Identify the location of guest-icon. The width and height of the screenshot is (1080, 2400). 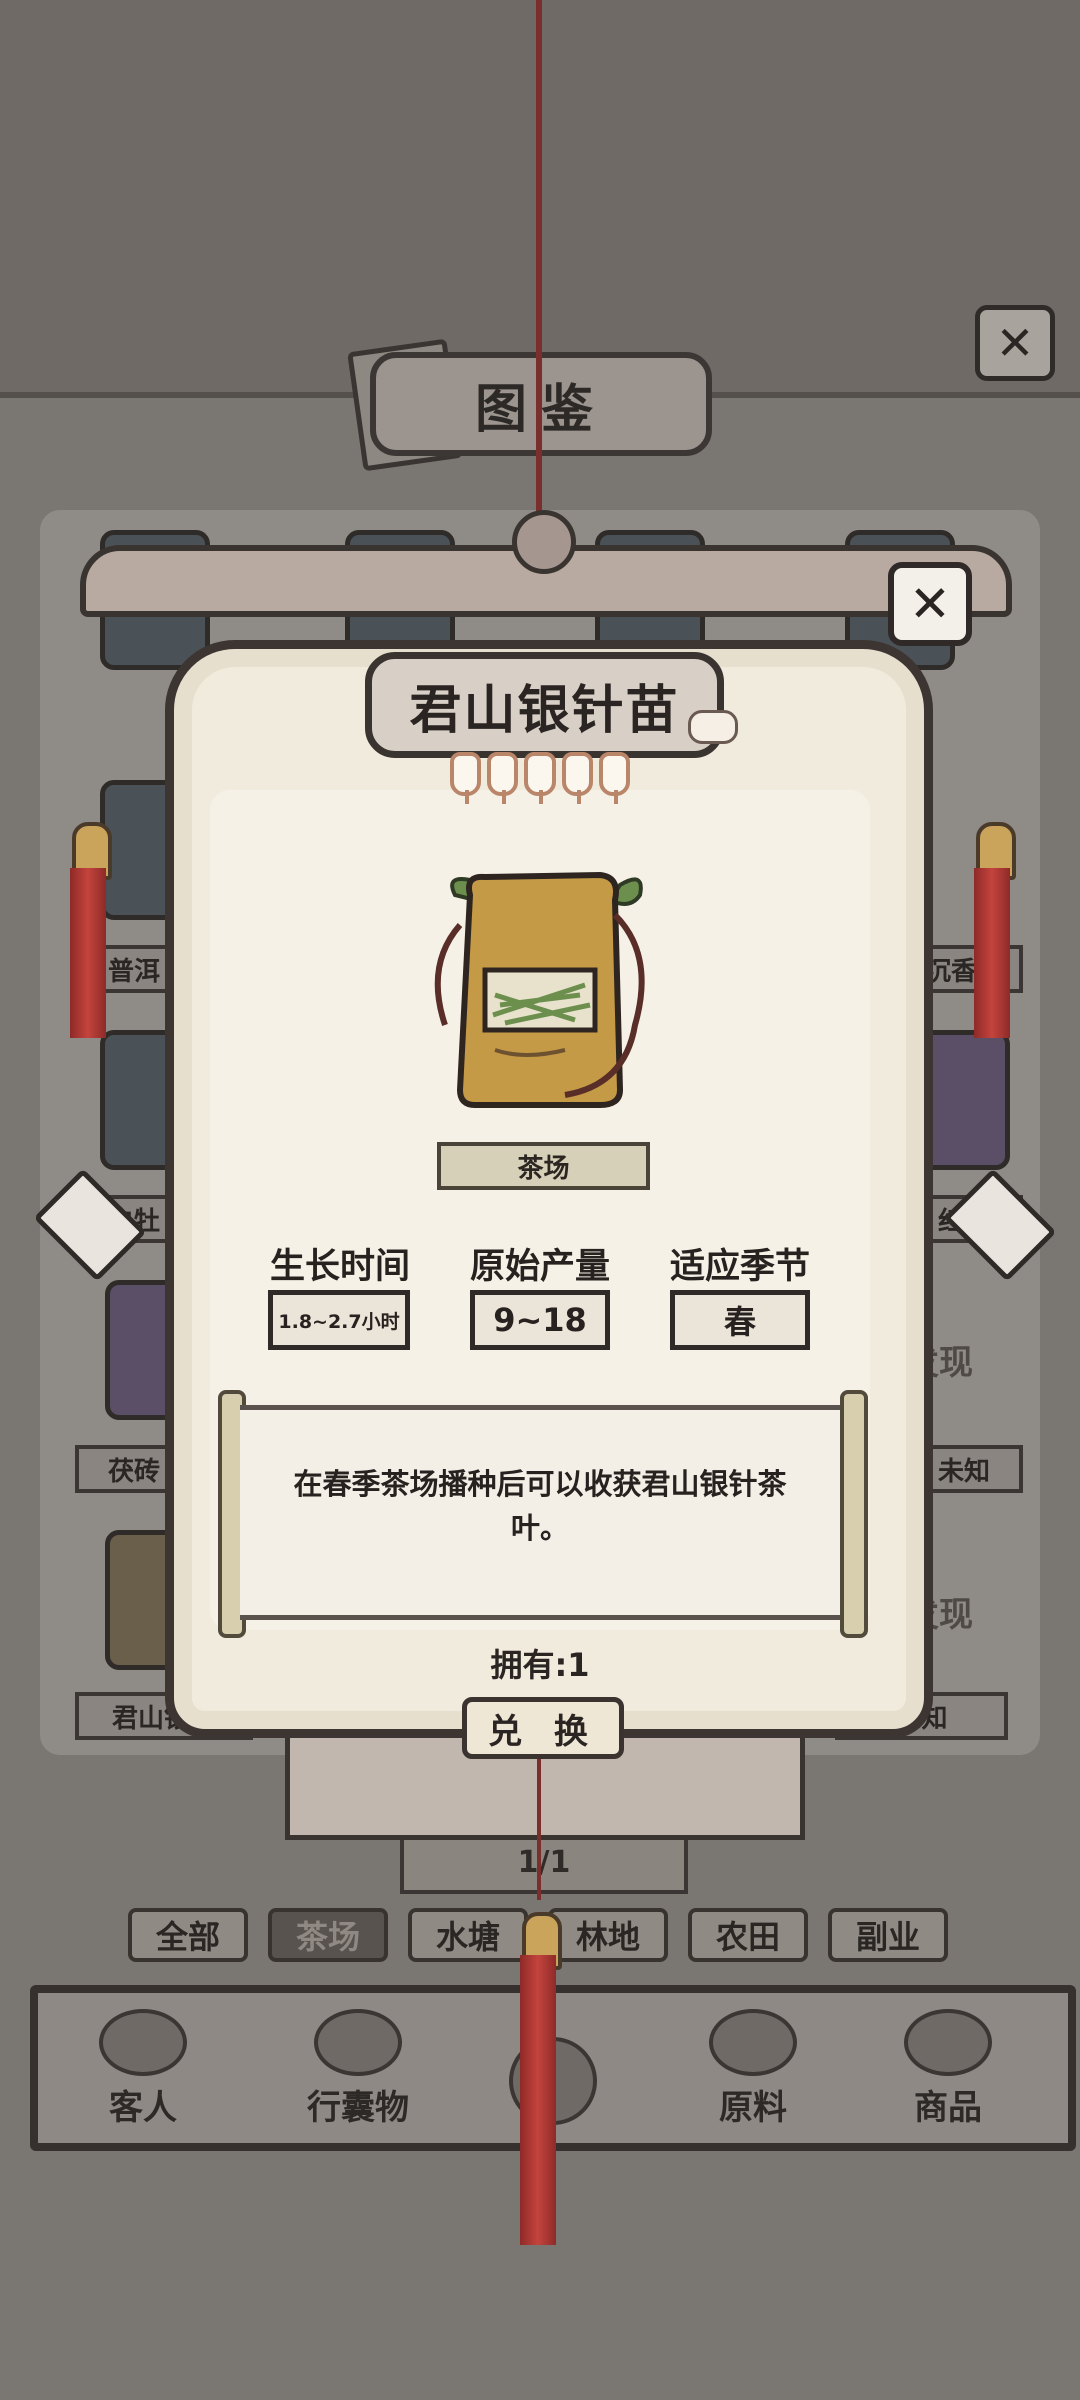
(143, 2042).